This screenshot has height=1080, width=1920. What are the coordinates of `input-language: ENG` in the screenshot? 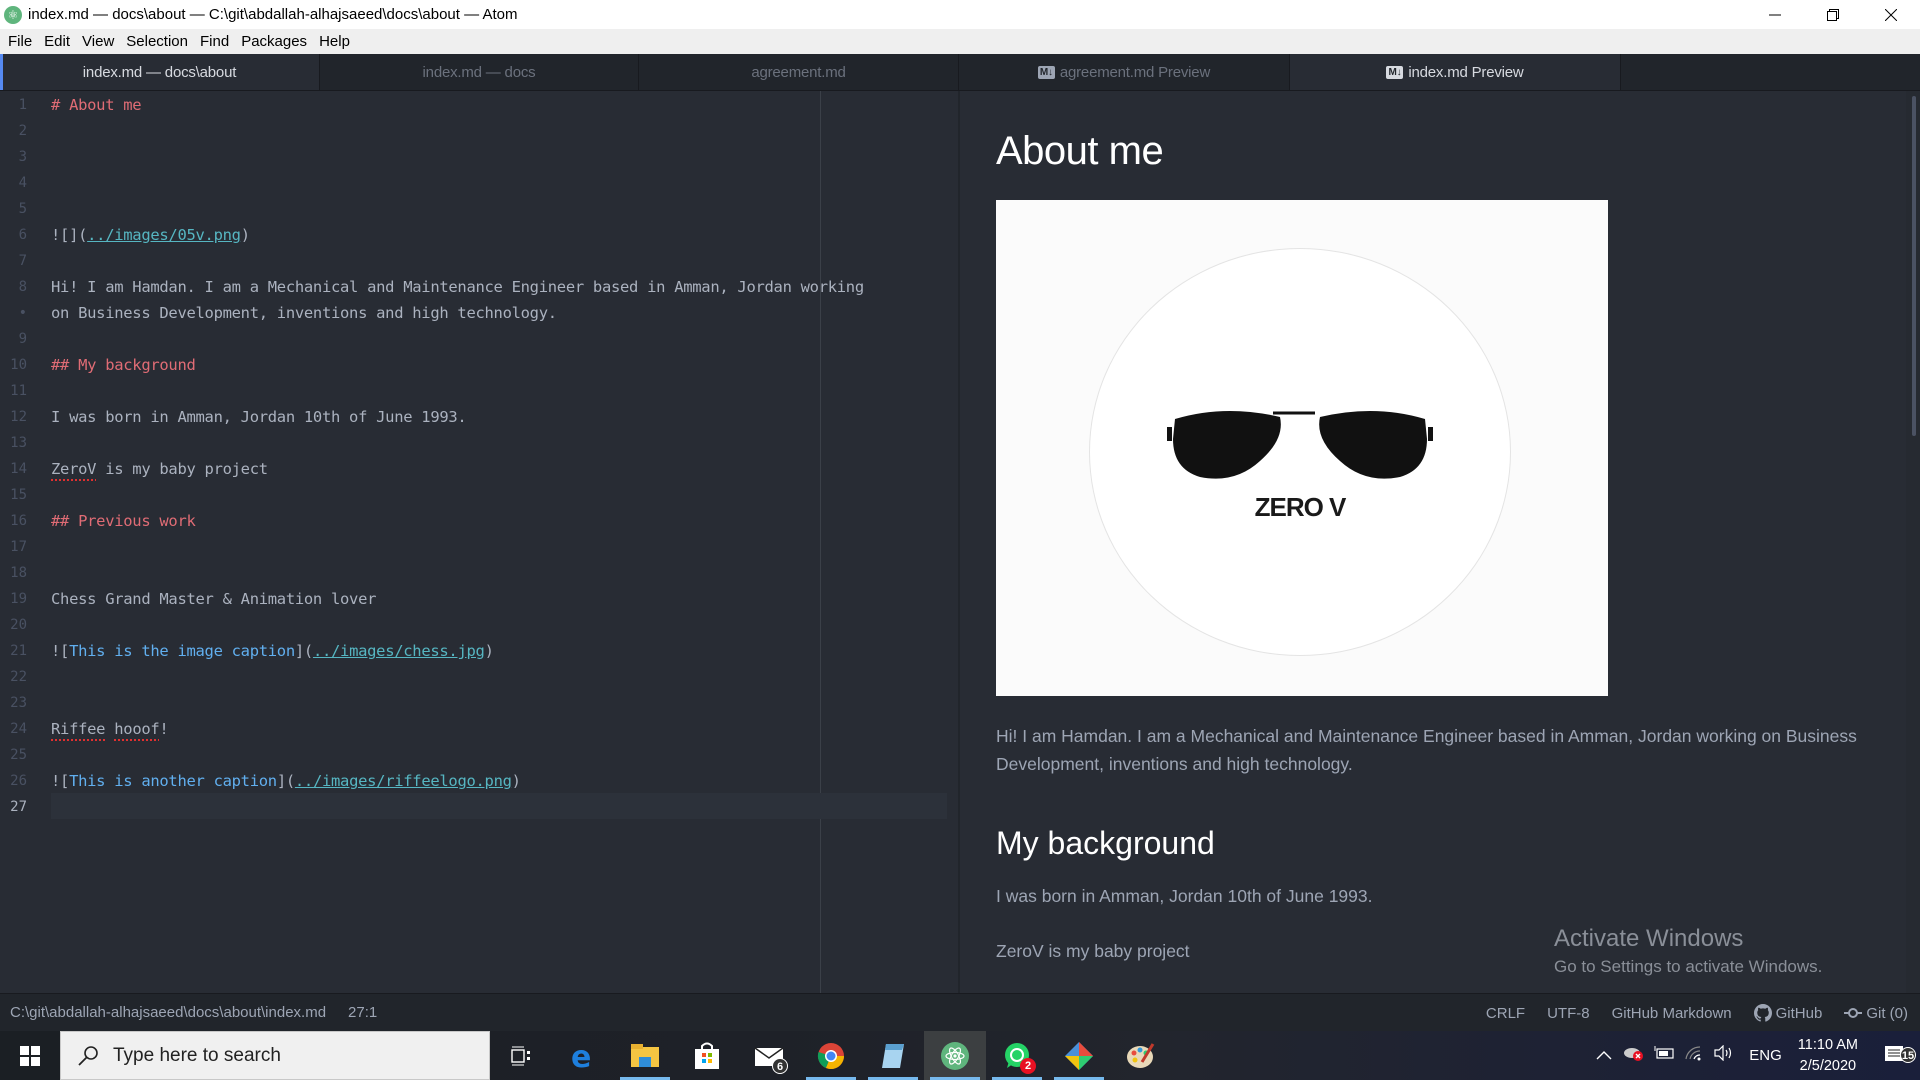 It's located at (1765, 1055).